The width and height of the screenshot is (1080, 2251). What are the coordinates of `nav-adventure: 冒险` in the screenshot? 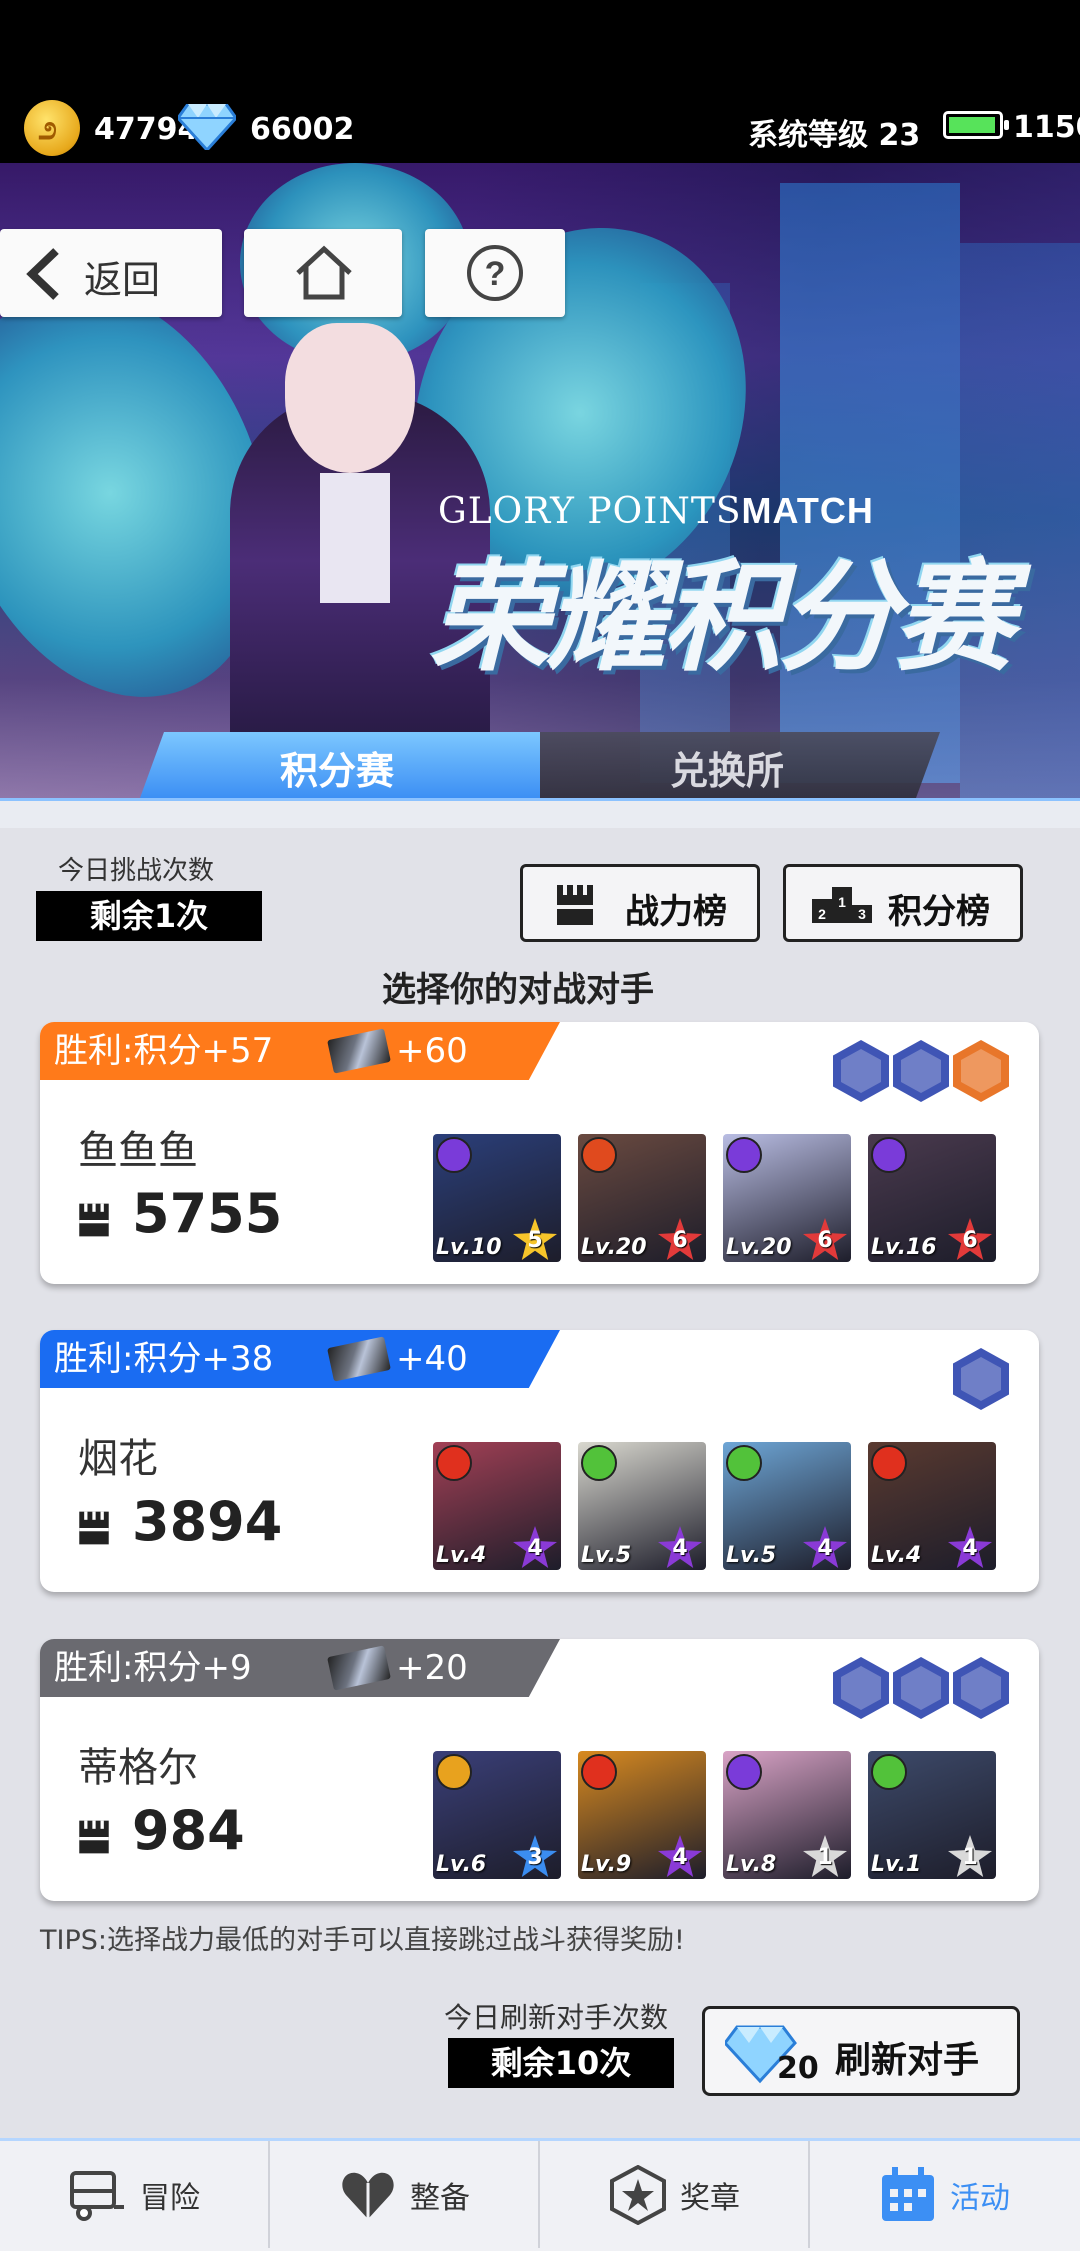 It's located at (135, 2194).